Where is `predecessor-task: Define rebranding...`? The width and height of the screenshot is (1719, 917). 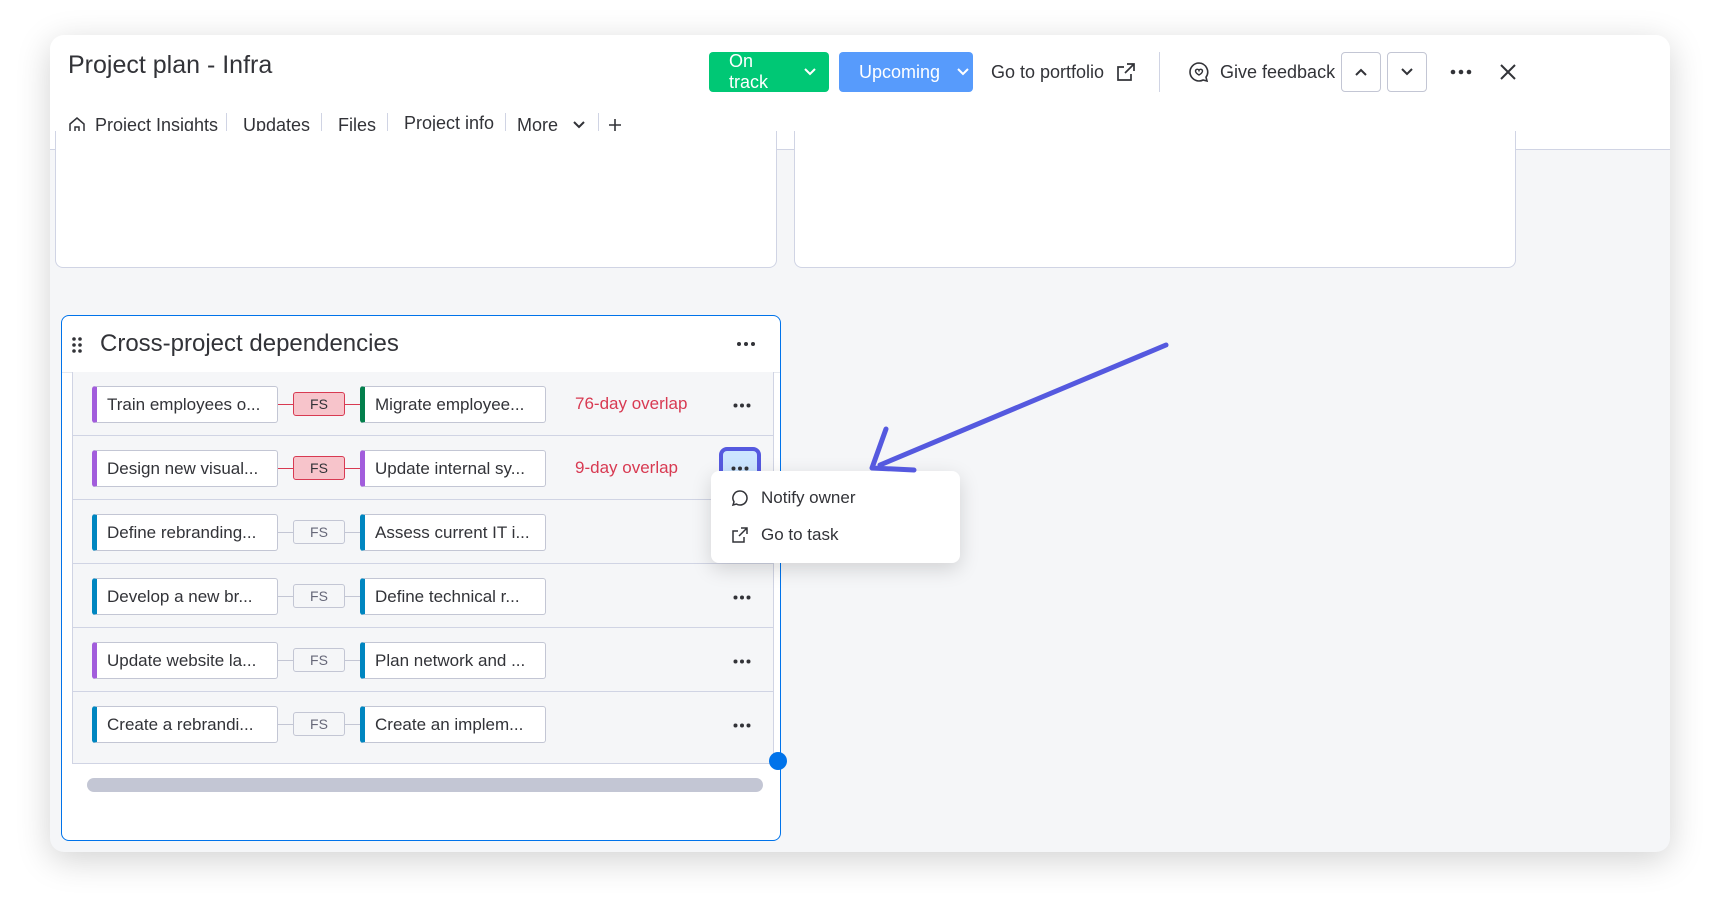
predecessor-task: Define rebranding... is located at coordinates (185, 532).